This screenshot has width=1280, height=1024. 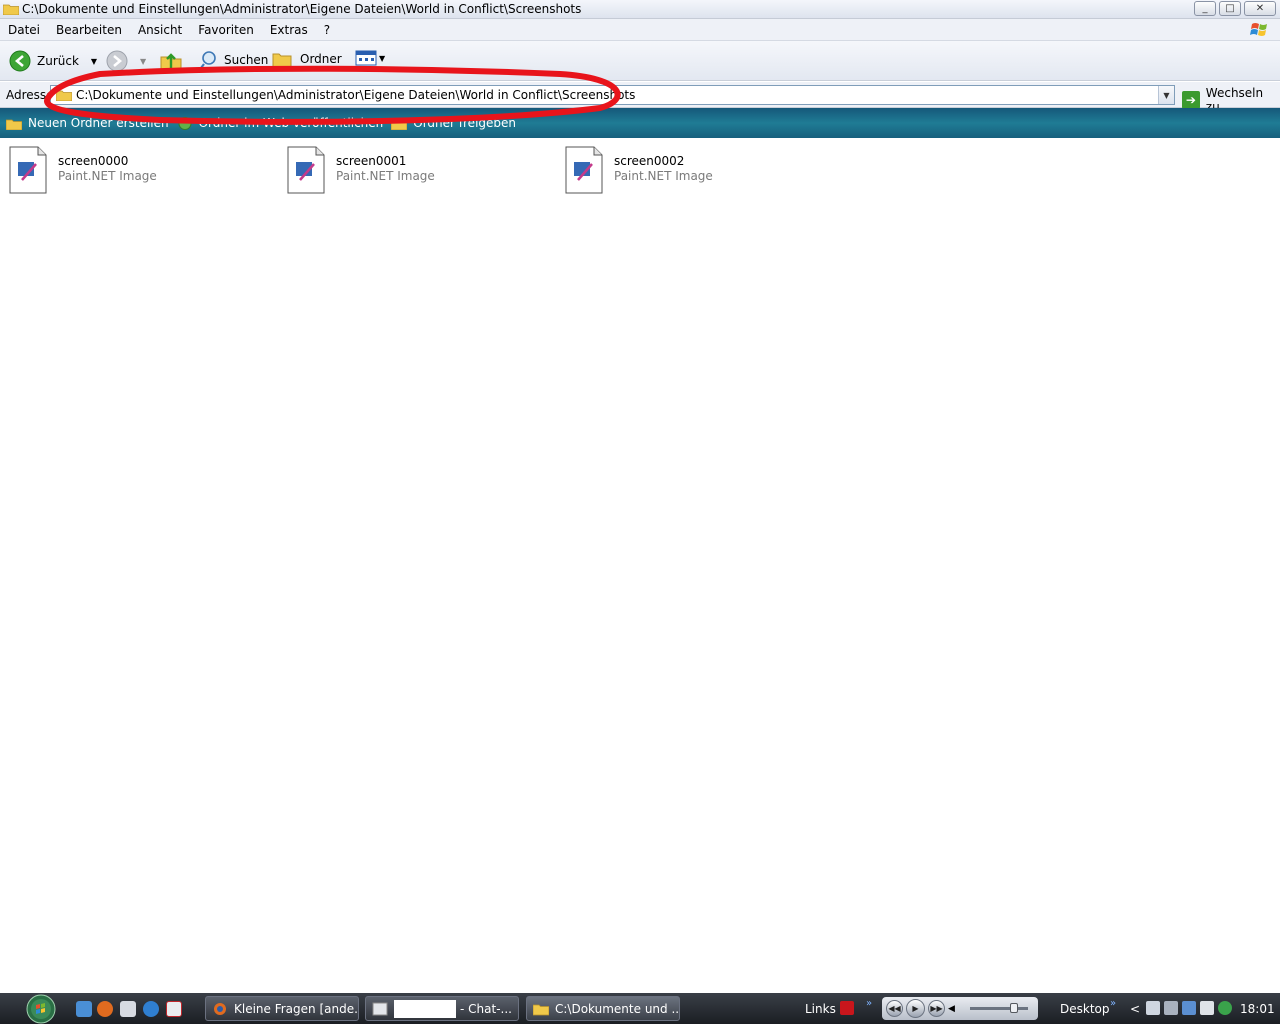 What do you see at coordinates (1191, 100) in the screenshot?
I see `go-arrow-icon: ➔` at bounding box center [1191, 100].